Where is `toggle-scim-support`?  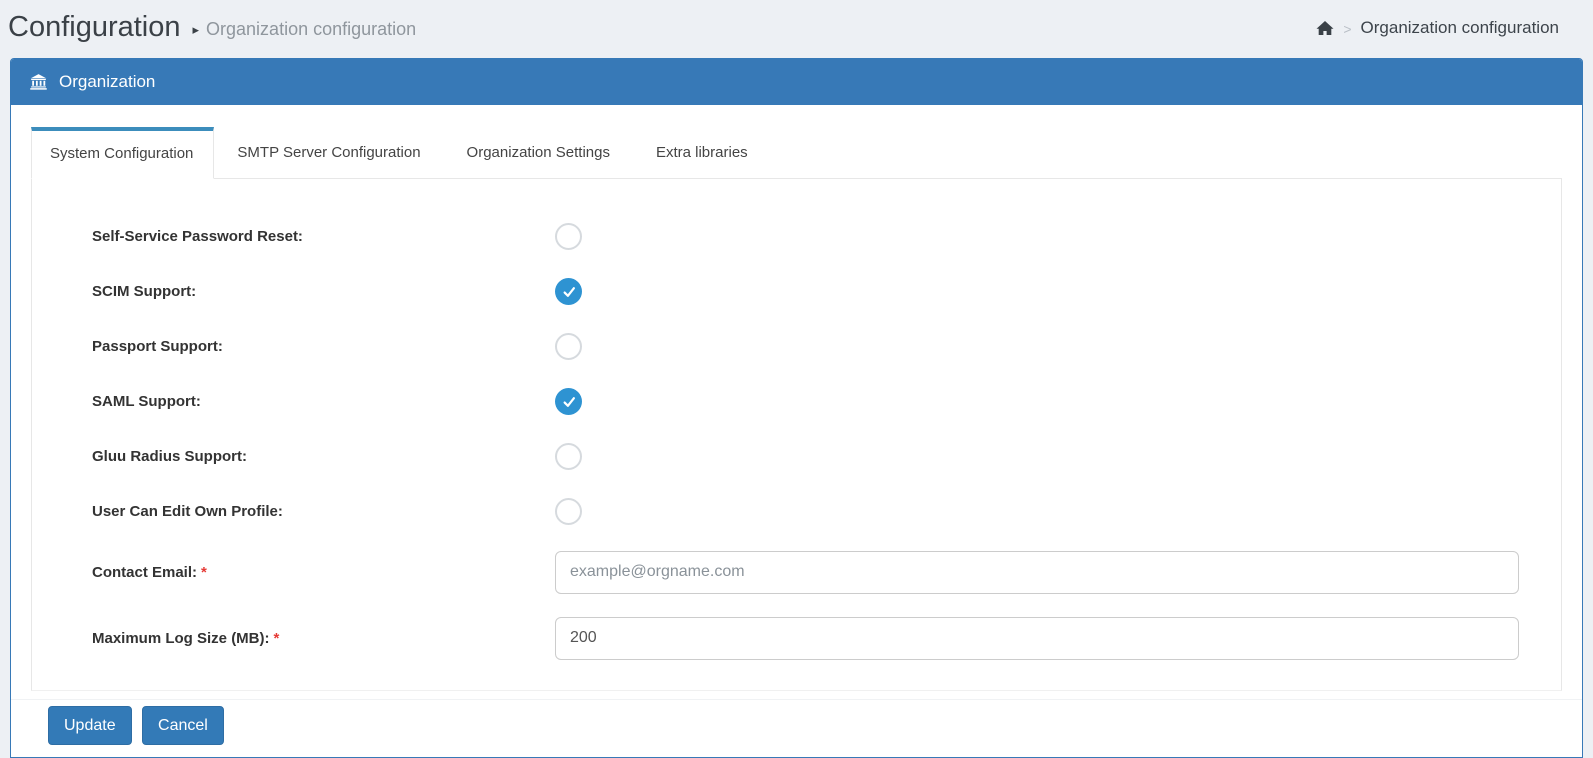 toggle-scim-support is located at coordinates (568, 291).